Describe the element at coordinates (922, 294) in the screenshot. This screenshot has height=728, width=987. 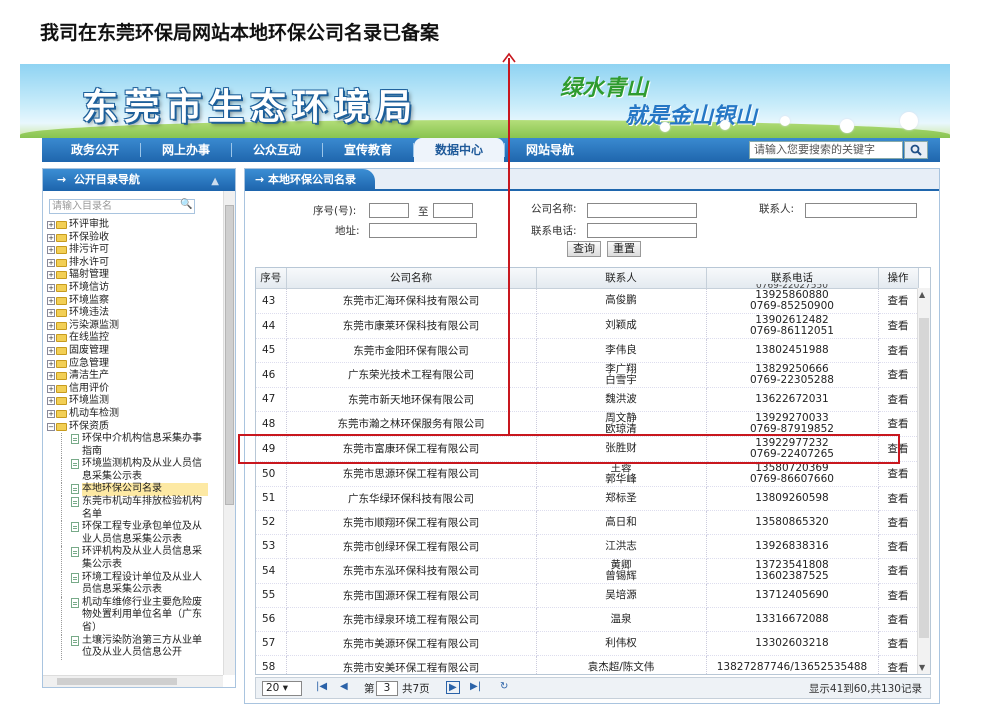
I see `scroll-up-icon: ▲` at that location.